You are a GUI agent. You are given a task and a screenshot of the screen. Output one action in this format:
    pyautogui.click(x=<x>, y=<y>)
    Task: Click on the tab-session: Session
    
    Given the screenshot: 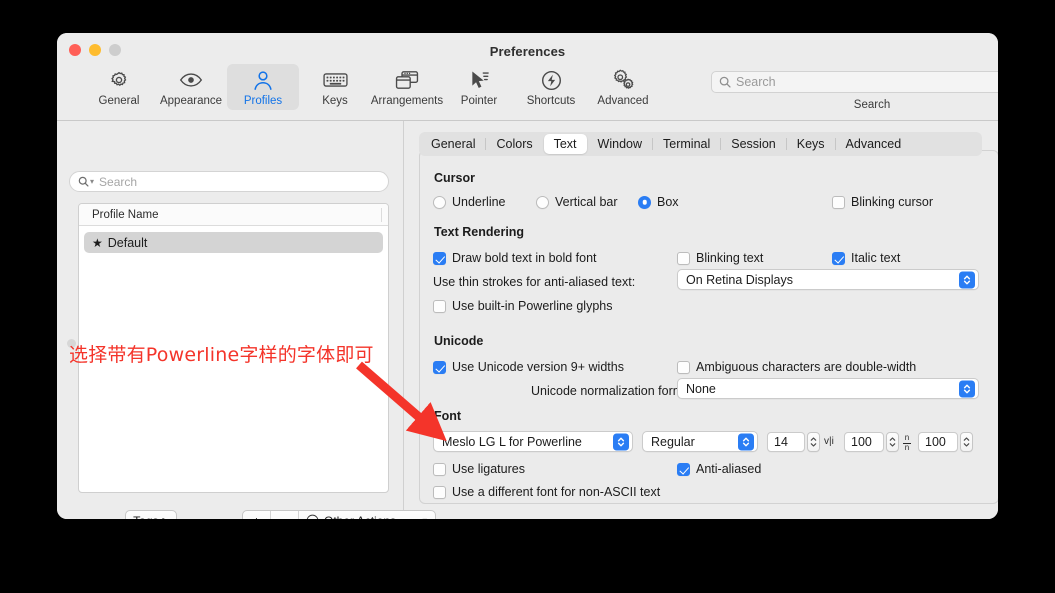 What is the action you would take?
    pyautogui.click(x=753, y=144)
    